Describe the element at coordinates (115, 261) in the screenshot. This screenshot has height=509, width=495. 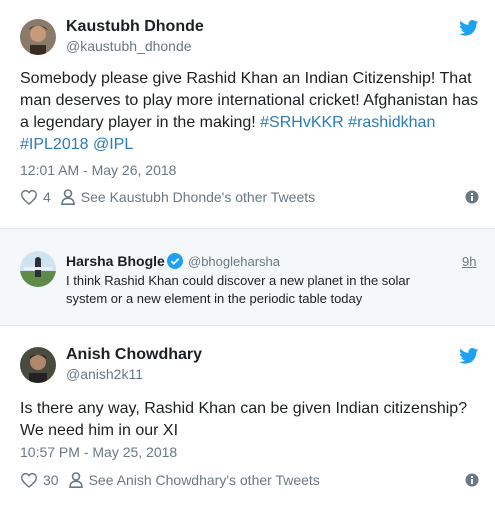
I see `quoted-author-name: Harsha Bhogle` at that location.